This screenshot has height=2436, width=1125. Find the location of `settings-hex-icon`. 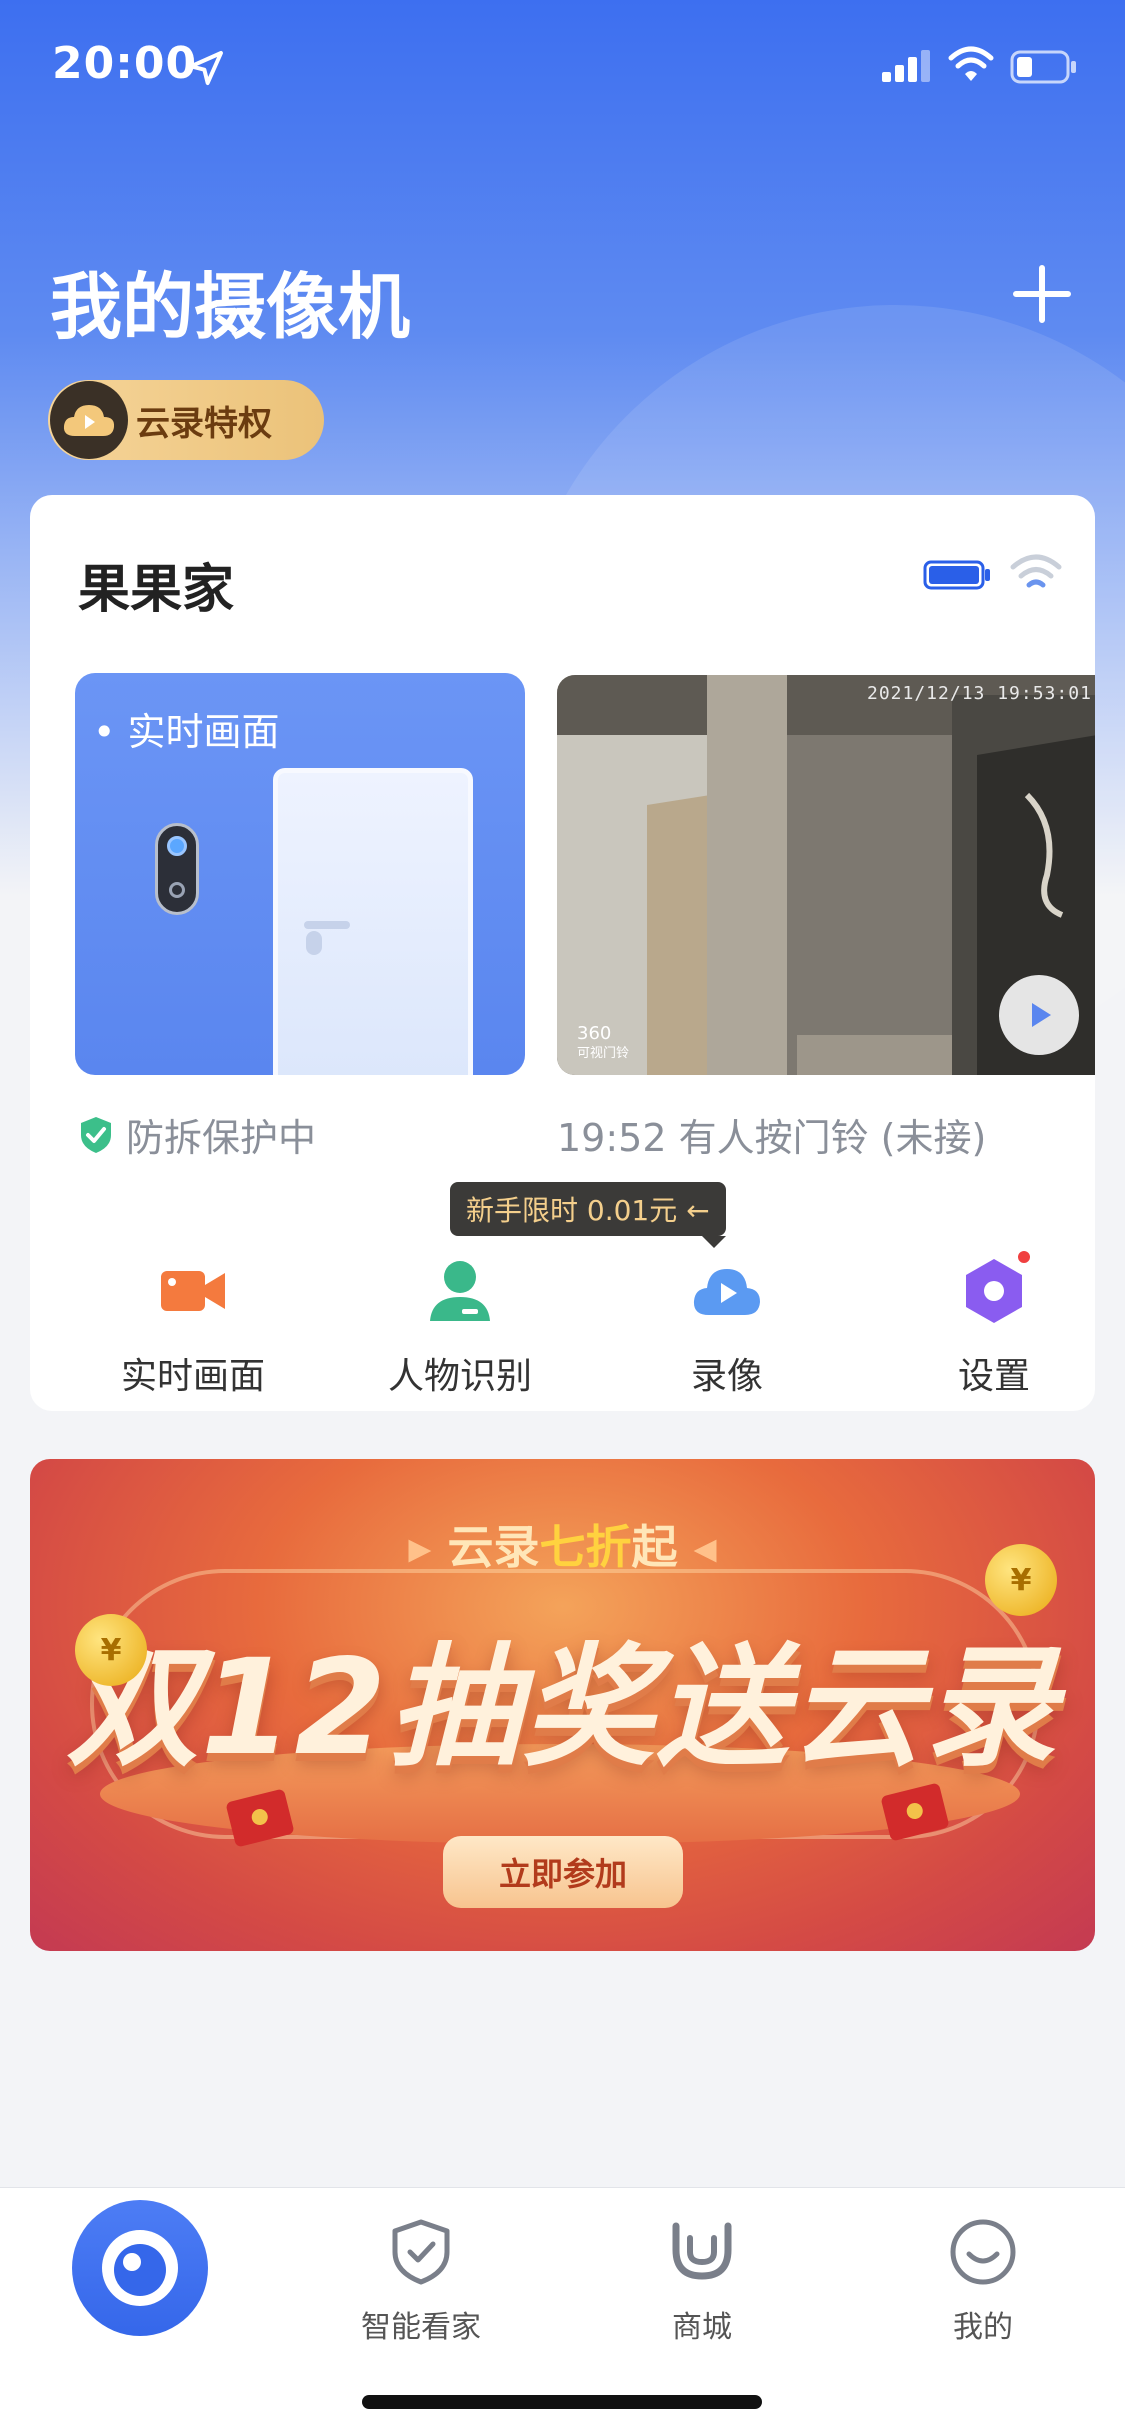

settings-hex-icon is located at coordinates (995, 1288).